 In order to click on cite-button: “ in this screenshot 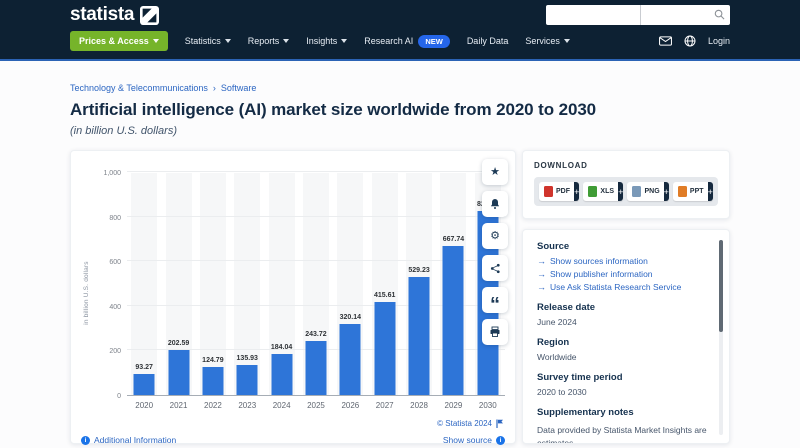, I will do `click(495, 301)`.